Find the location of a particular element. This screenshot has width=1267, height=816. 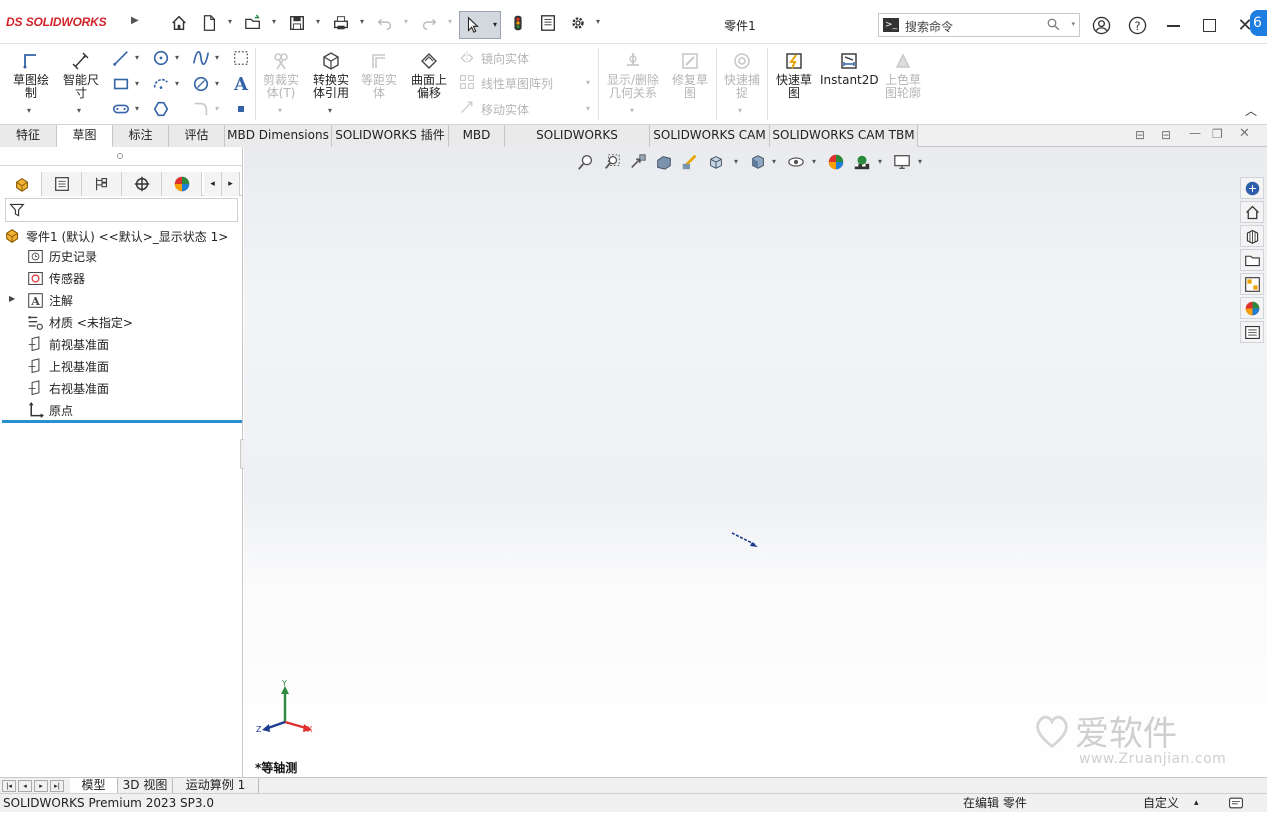

status-units-custom: 自定义 is located at coordinates (1161, 803).